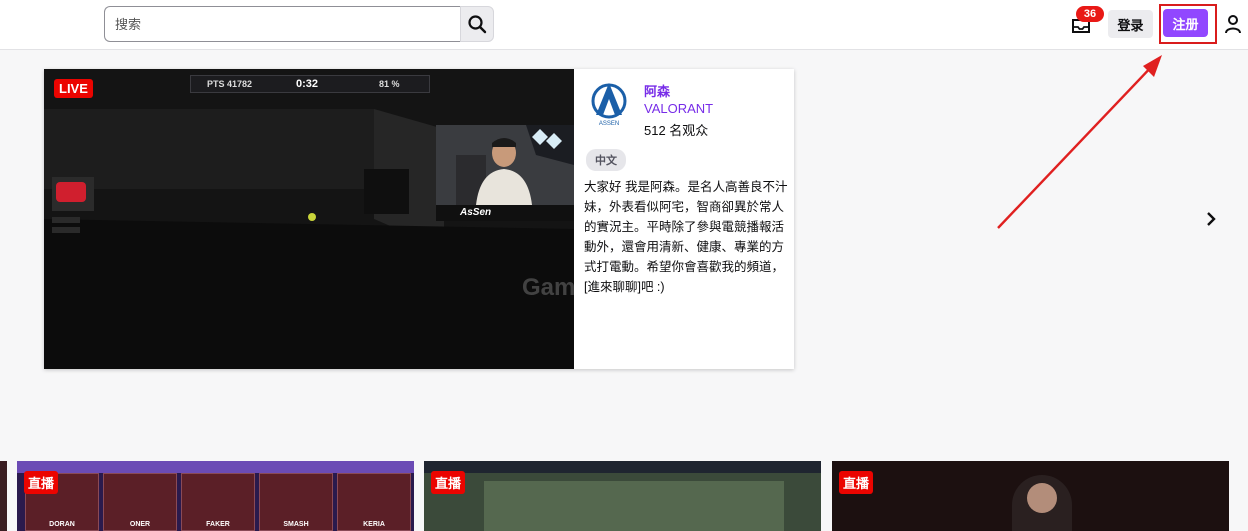  I want to click on hud-timer: 0:32, so click(307, 84).